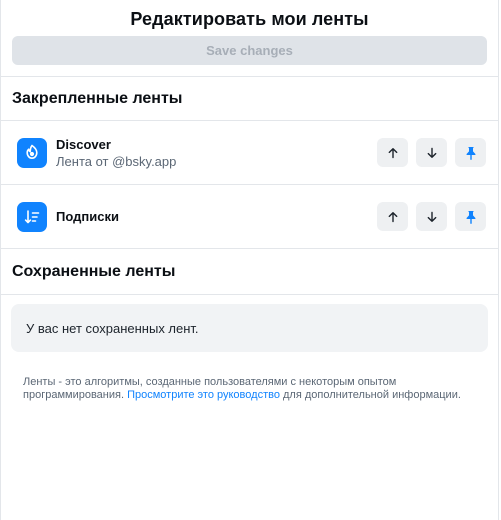 The width and height of the screenshot is (501, 520). I want to click on butterfly-icon, so click(32, 152).